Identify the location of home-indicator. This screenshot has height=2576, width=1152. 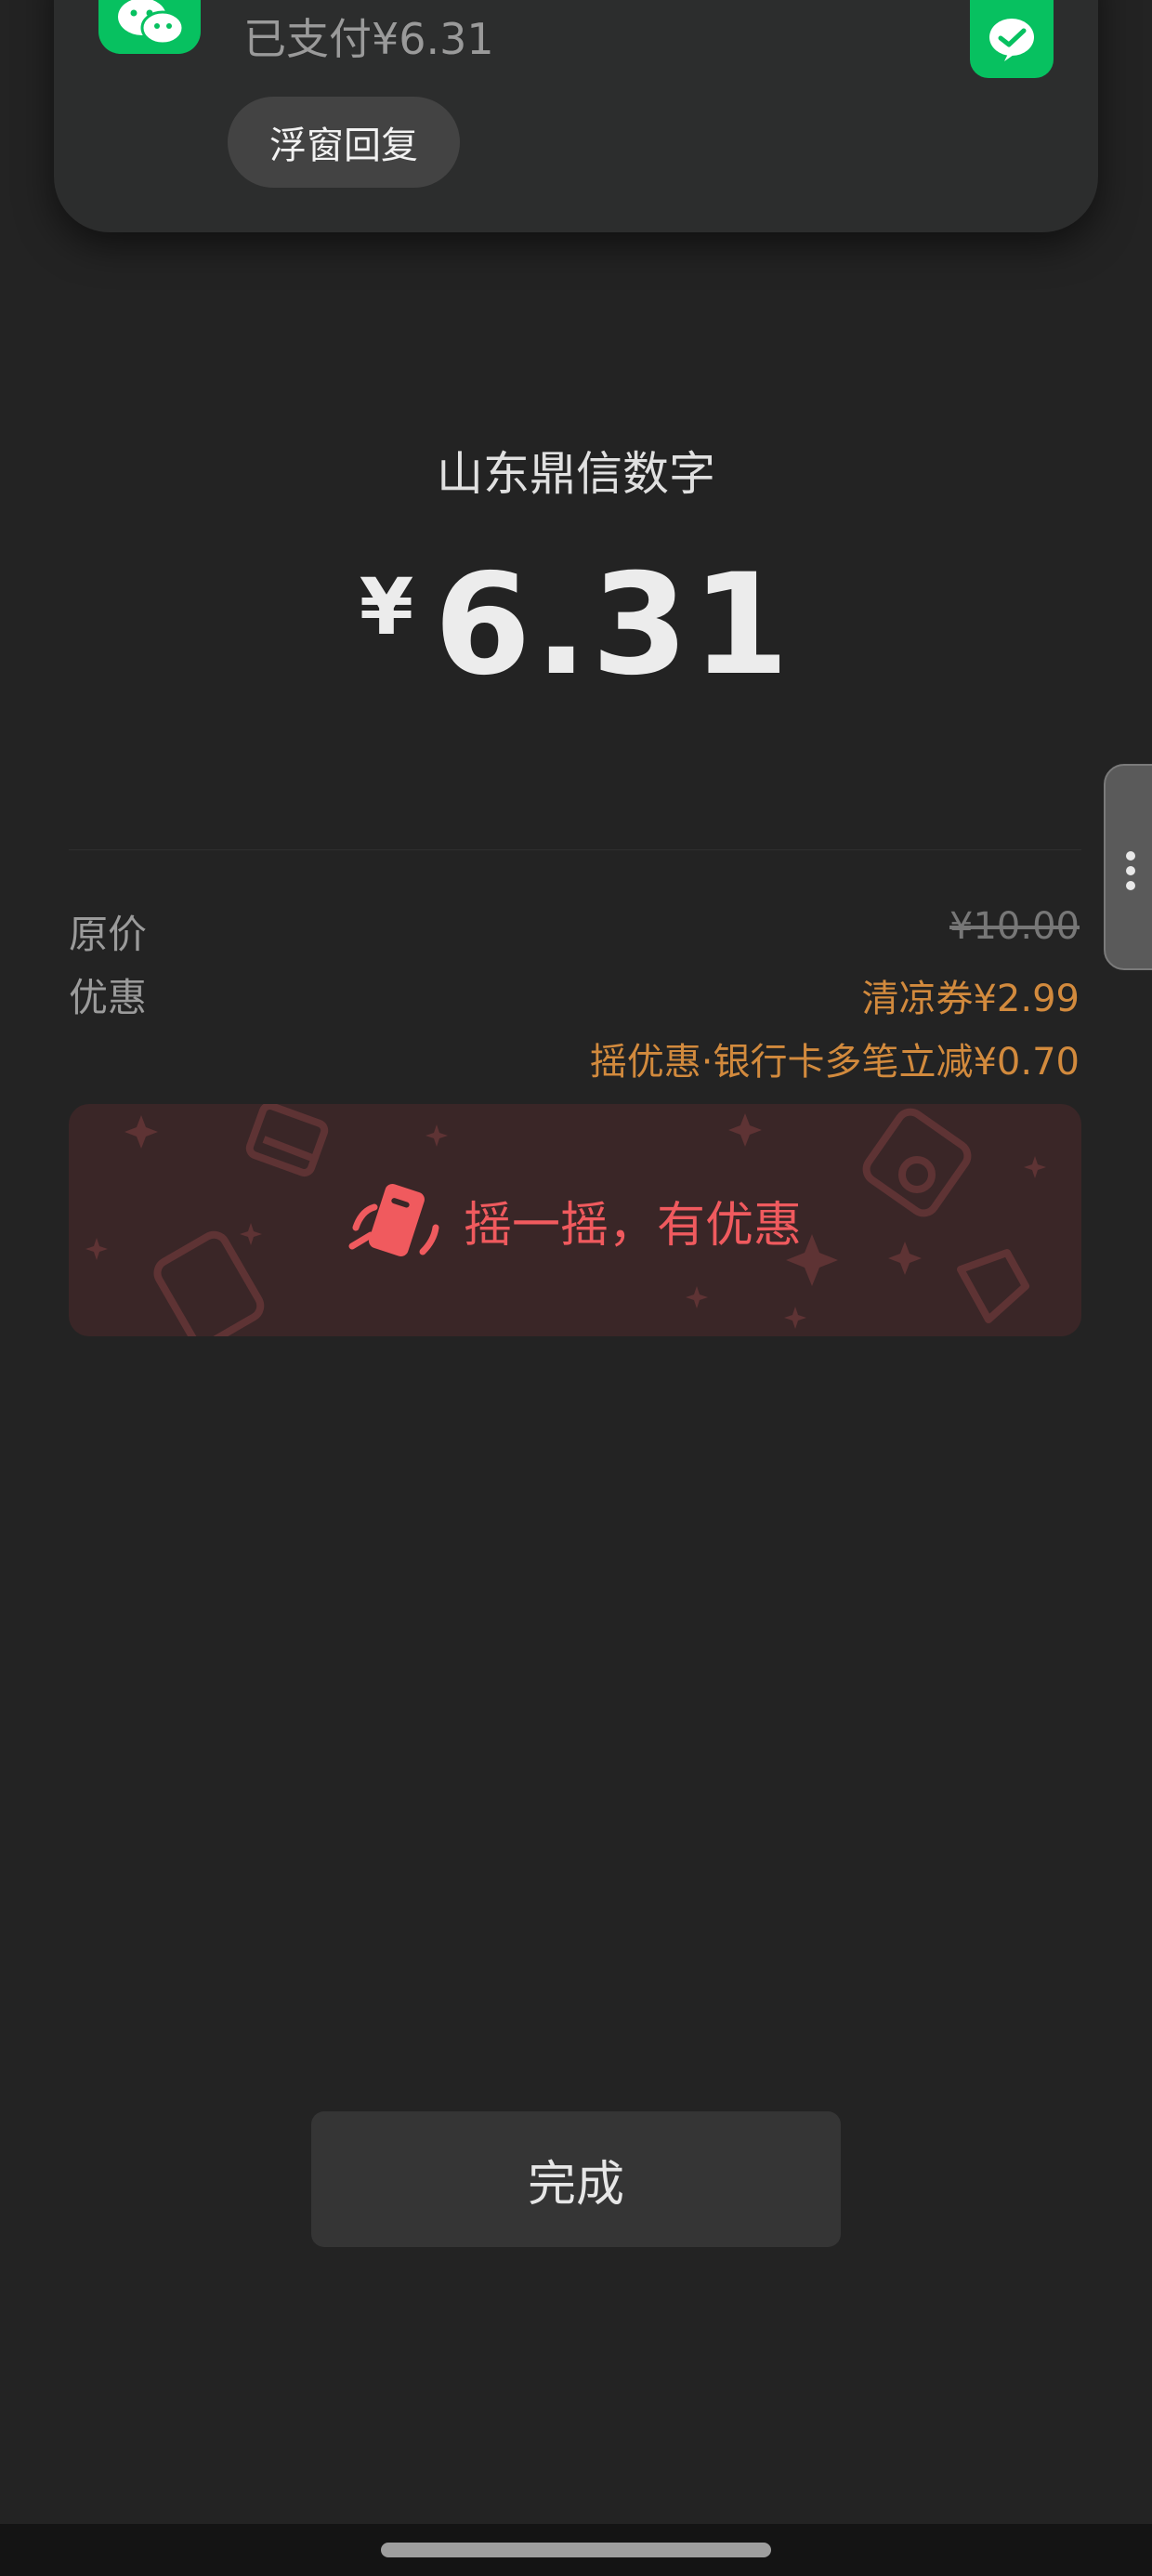
(576, 2550).